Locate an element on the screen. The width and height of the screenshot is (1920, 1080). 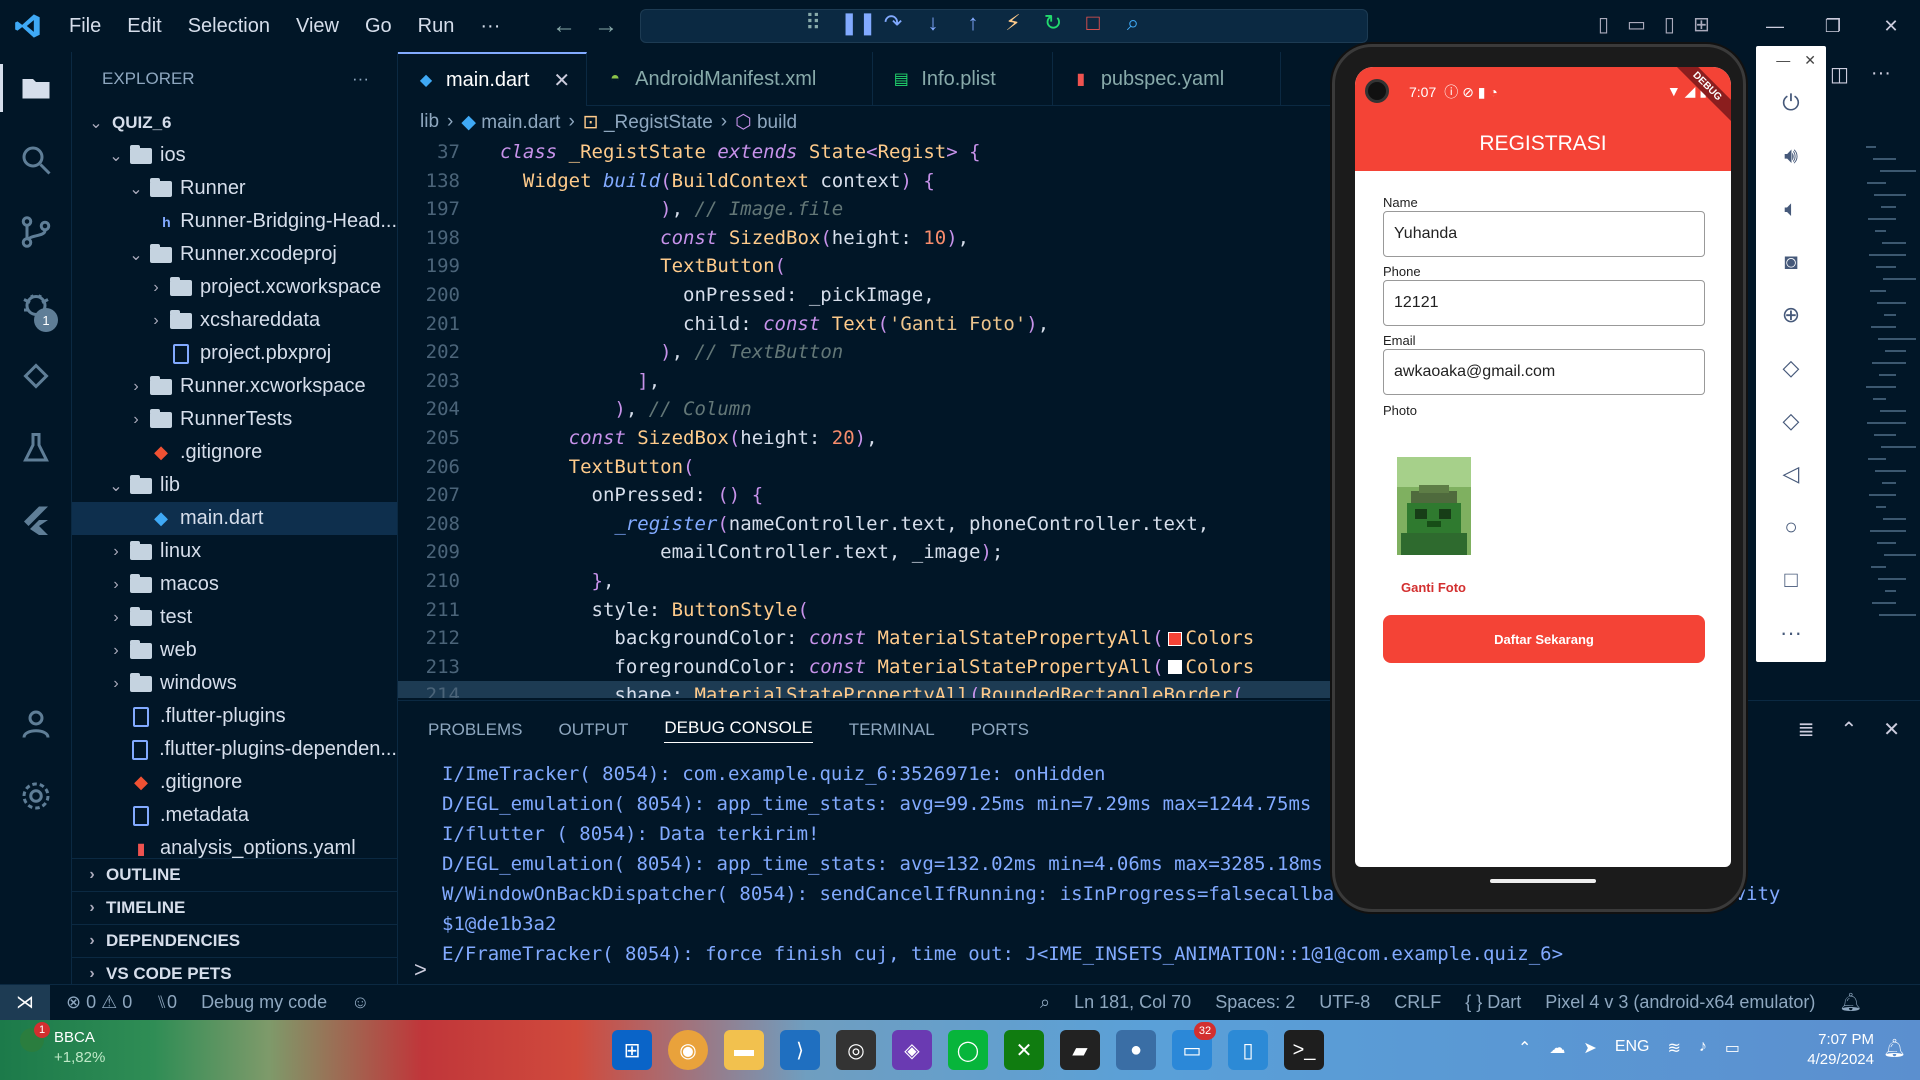
tree-folder: ⌄ lib is located at coordinates (234, 485).